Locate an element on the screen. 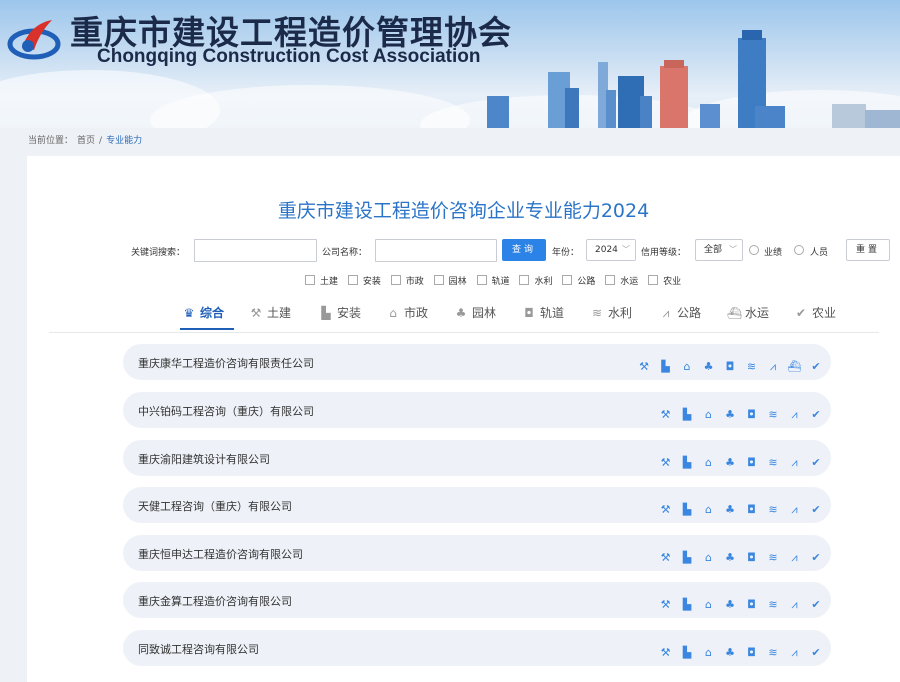 The width and height of the screenshot is (900, 682). checkbox-item: 水利 is located at coordinates (535, 280).